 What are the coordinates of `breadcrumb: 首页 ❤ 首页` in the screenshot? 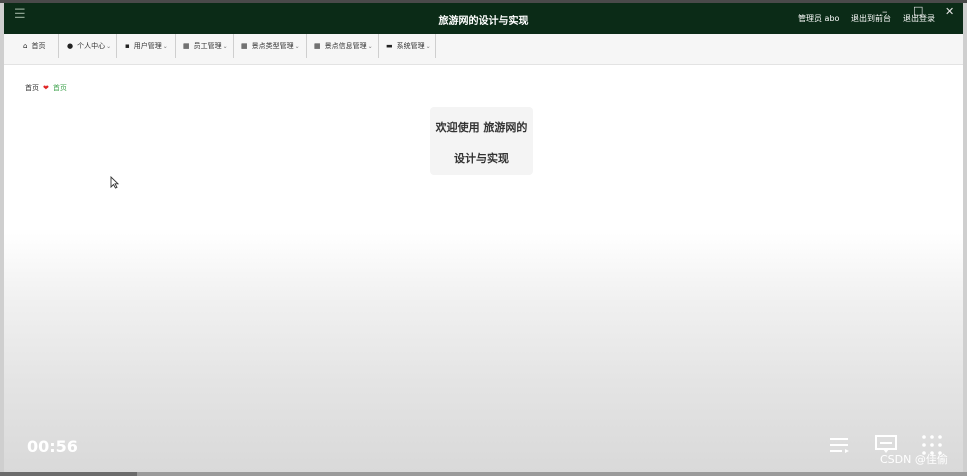 It's located at (46, 88).